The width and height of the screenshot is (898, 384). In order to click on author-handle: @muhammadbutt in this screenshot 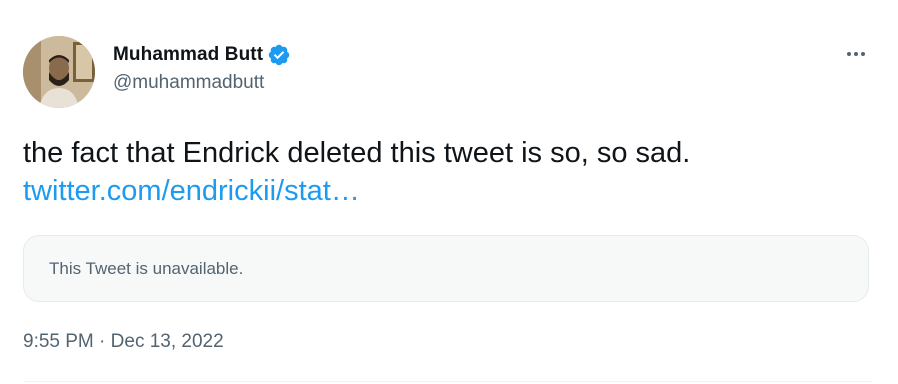, I will do `click(188, 83)`.